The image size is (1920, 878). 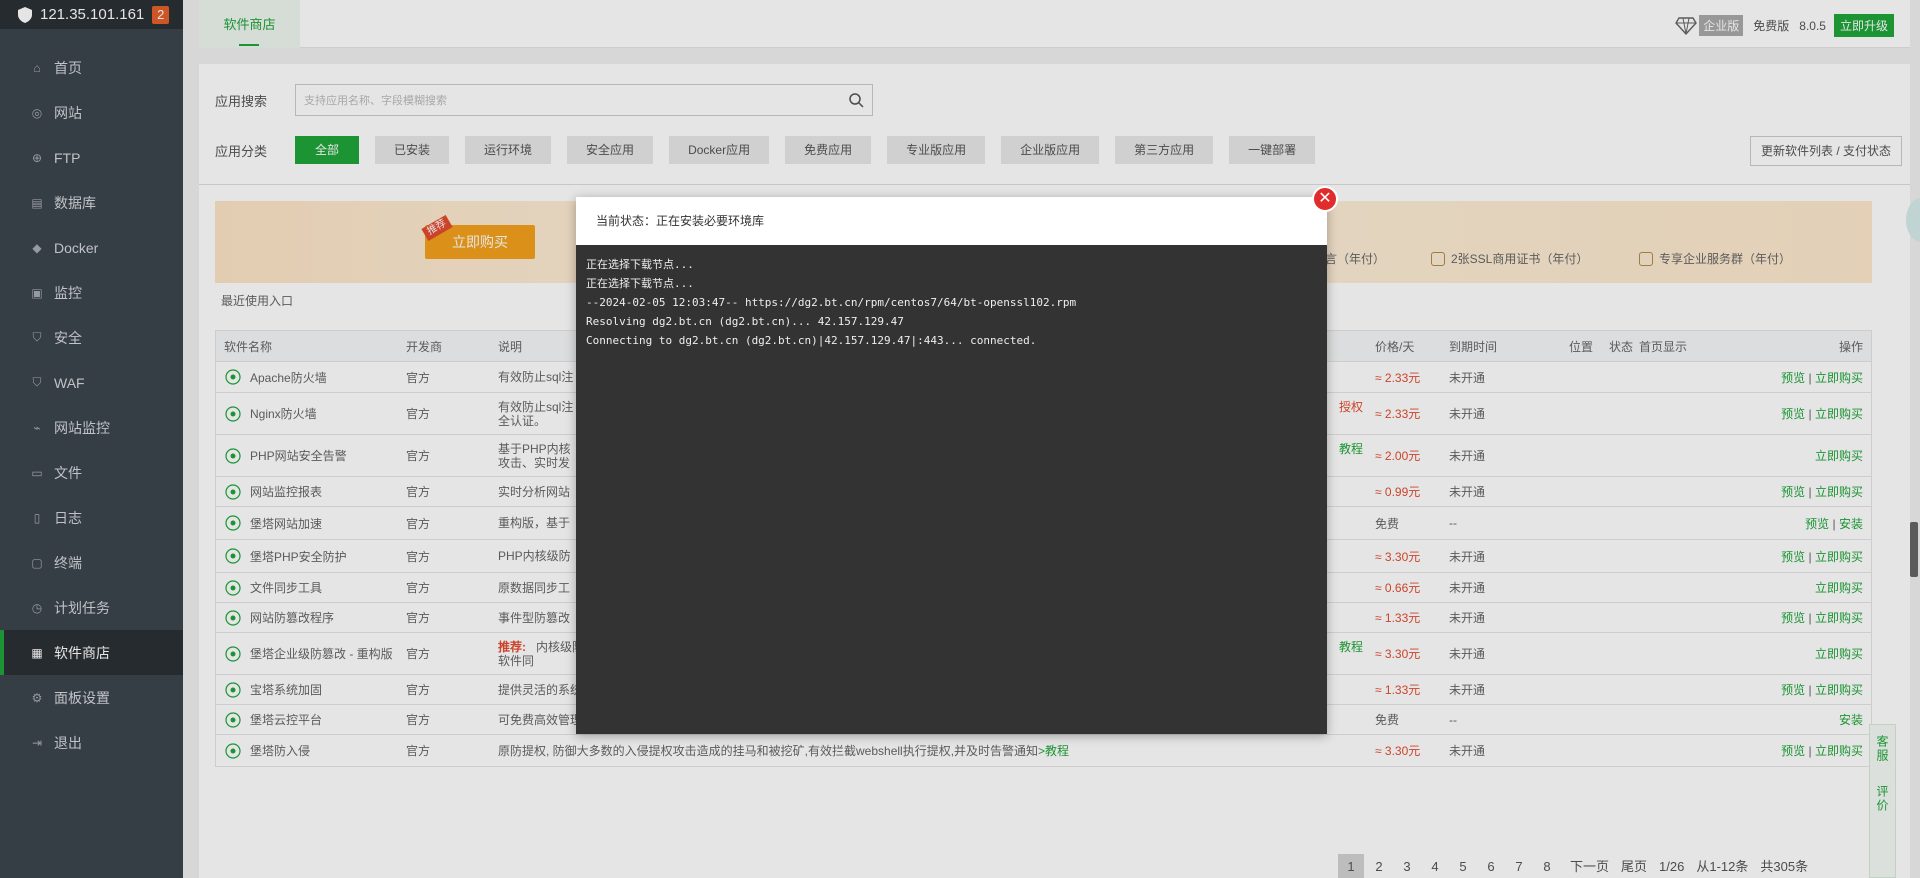 I want to click on close-icon: ✕, so click(x=1325, y=199).